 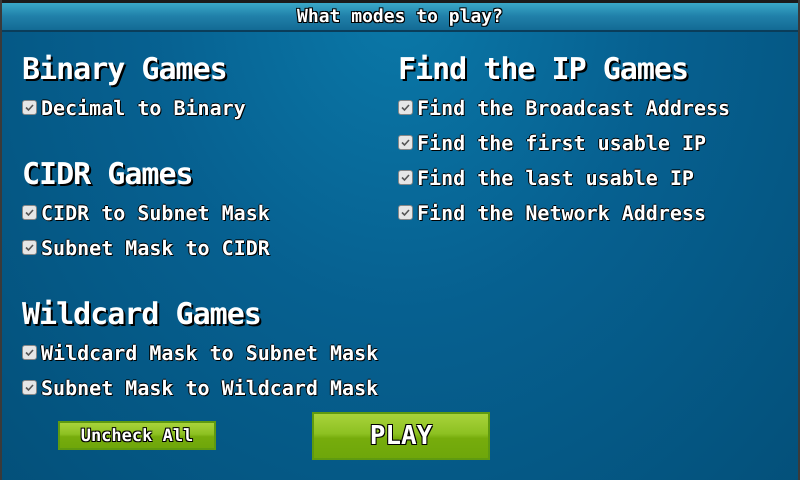 What do you see at coordinates (124, 70) in the screenshot?
I see `group-heading: Binary Games` at bounding box center [124, 70].